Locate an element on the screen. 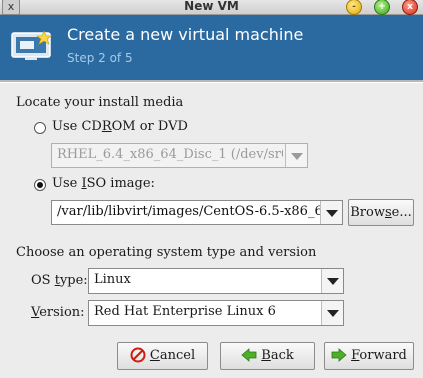  cdrom-device-value: RHEL_6.4_x86_64_Disc_1 (/dev/sr0) is located at coordinates (170, 154).